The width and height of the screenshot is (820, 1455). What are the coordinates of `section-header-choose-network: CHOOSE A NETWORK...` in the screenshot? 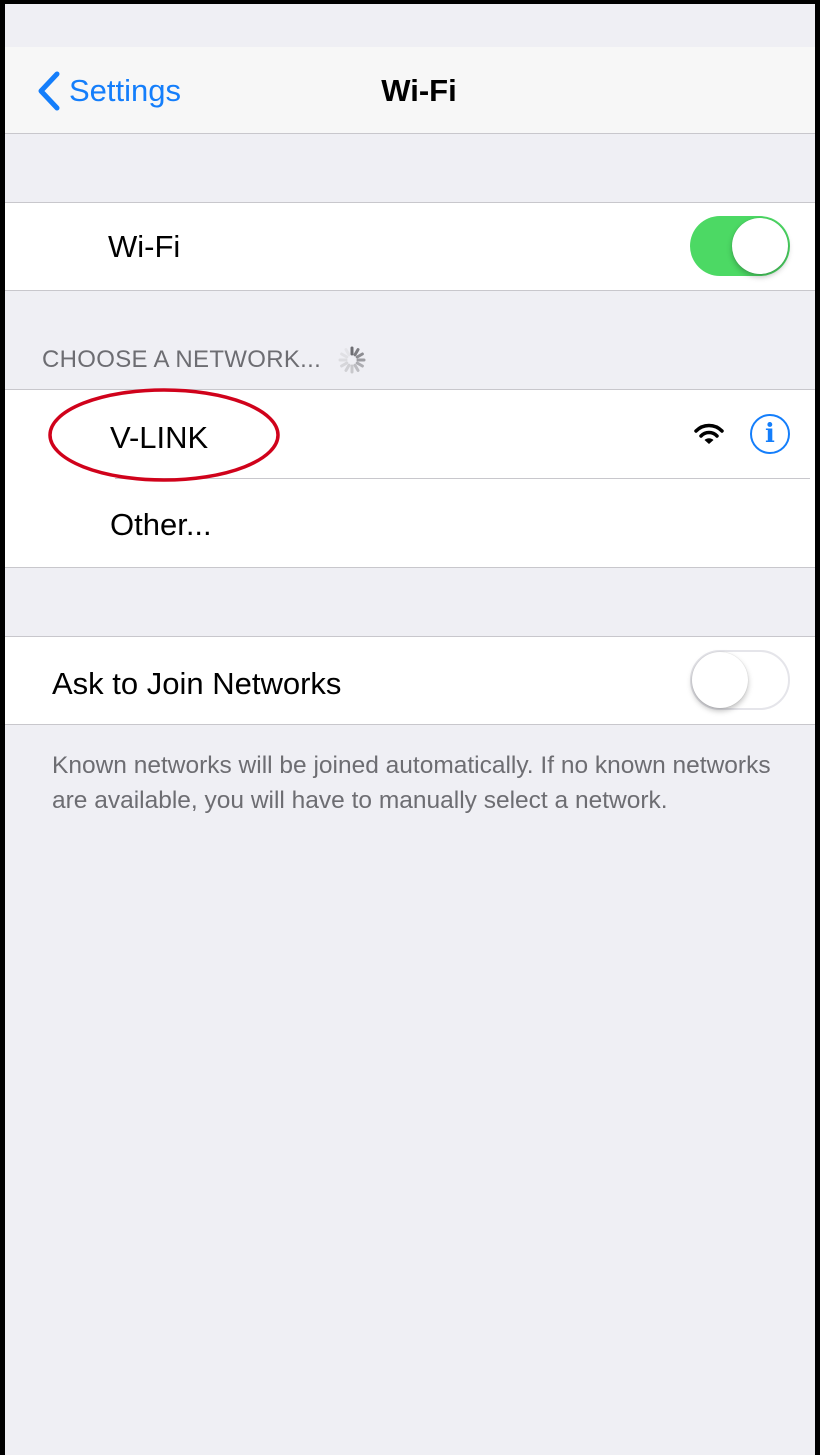 It's located at (204, 360).